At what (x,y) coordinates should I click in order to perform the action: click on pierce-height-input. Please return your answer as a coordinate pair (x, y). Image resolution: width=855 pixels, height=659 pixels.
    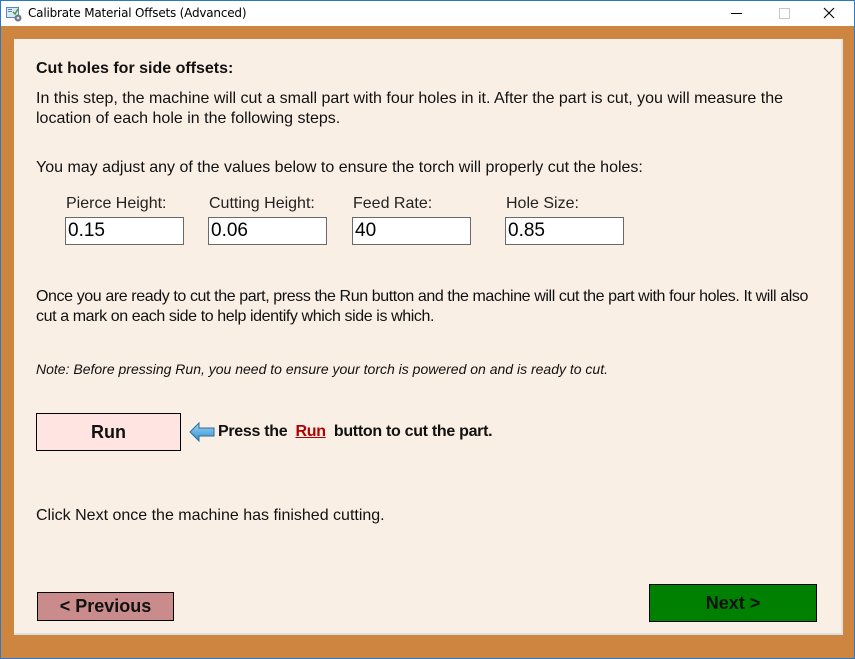
    Looking at the image, I should click on (124, 231).